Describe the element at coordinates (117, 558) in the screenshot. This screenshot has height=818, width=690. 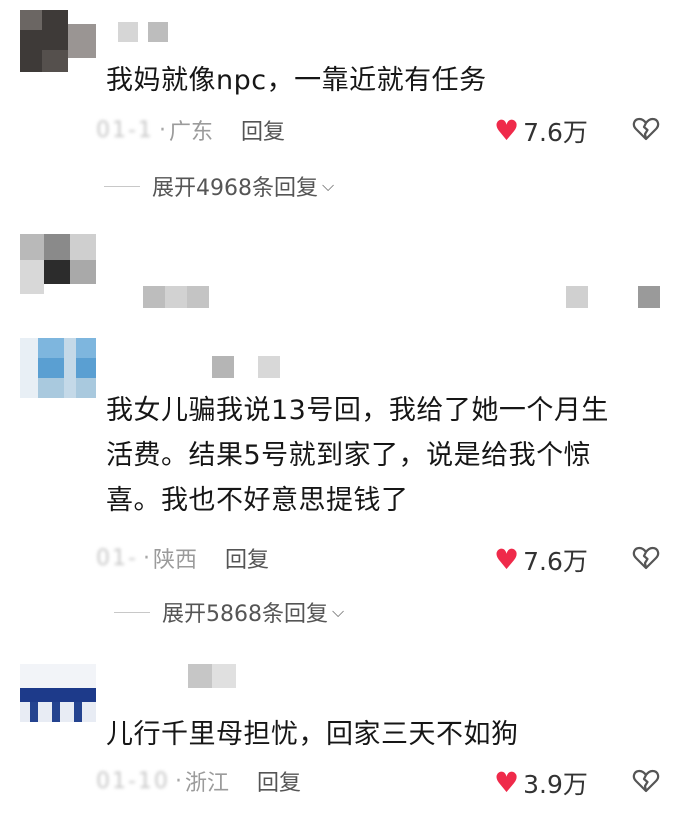
I see `comment-date: 01-` at that location.